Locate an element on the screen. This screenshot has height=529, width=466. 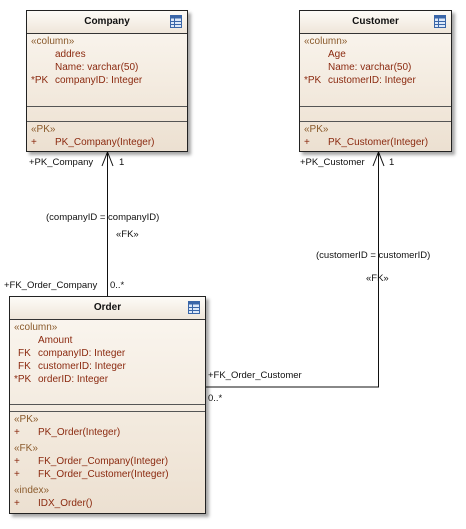
class-name: Company is located at coordinates (107, 21).